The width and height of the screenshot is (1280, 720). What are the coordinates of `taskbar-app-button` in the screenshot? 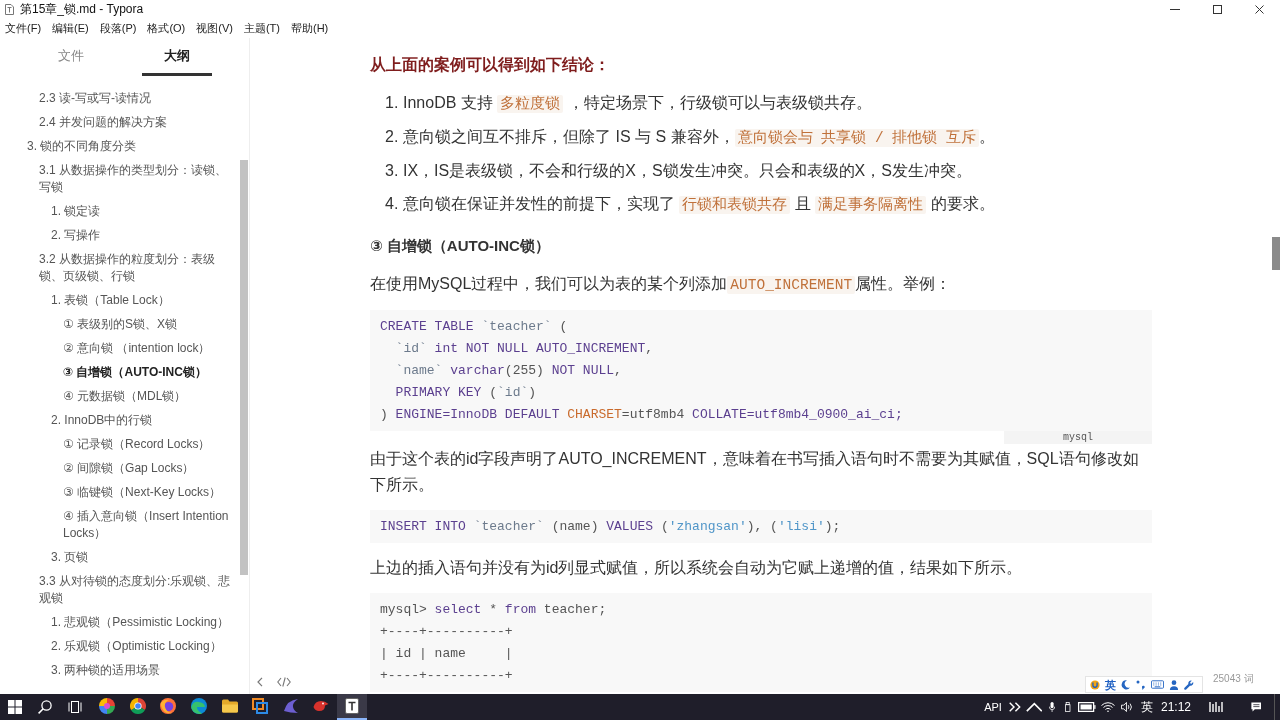 It's located at (352, 707).